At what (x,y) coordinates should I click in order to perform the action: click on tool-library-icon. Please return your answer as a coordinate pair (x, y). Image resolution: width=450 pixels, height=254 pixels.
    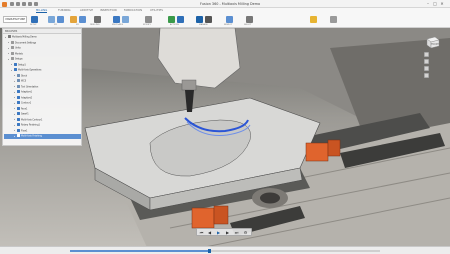
    Looking at the image, I should click on (199, 19).